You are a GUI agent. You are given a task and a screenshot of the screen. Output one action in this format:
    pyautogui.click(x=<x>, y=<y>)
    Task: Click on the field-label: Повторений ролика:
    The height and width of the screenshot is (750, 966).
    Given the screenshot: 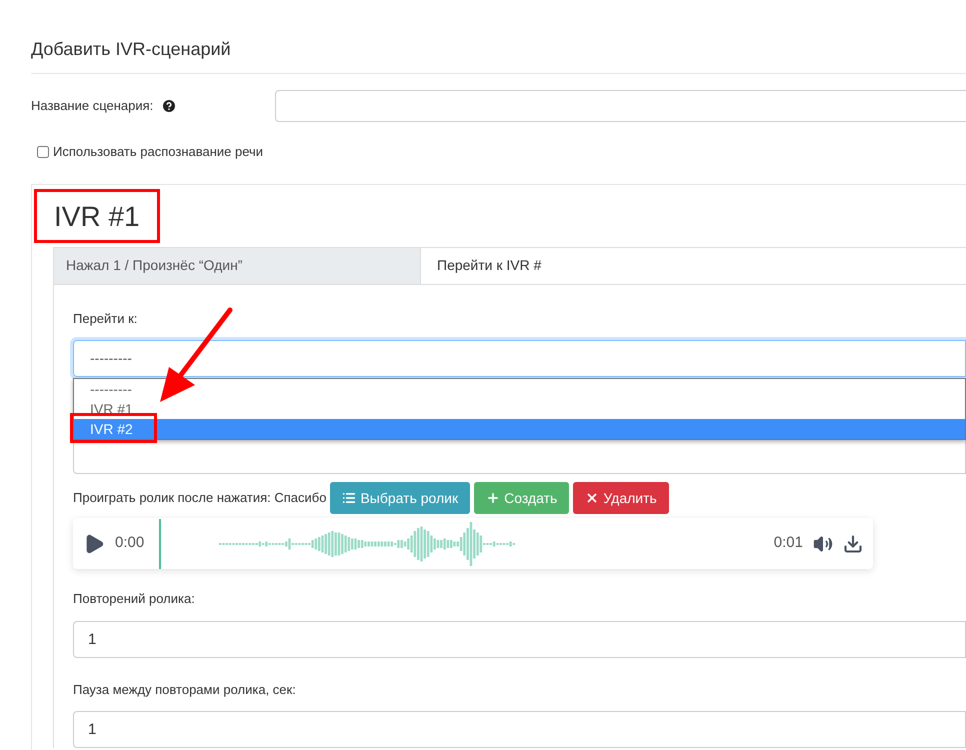 What is the action you would take?
    pyautogui.click(x=134, y=599)
    